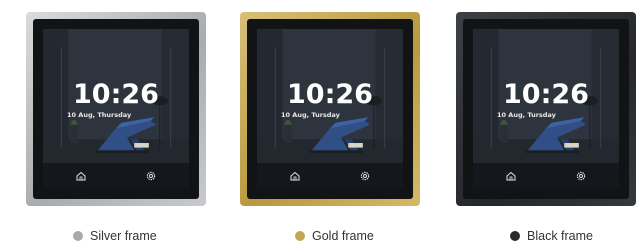  I want to click on black-frame-caption: Black frame, so click(551, 236).